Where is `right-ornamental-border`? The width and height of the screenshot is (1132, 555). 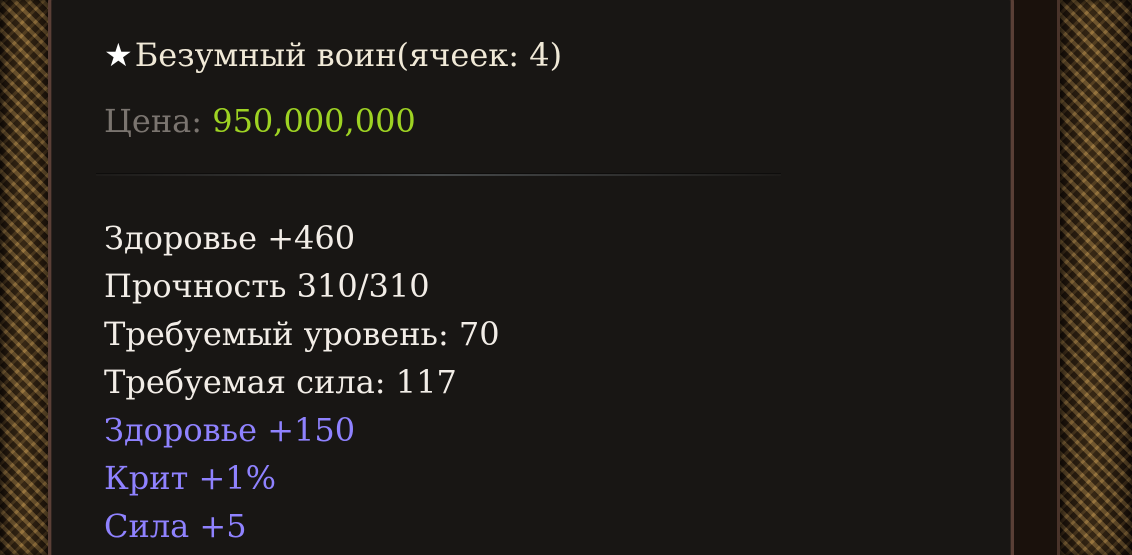
right-ornamental-border is located at coordinates (1094, 277).